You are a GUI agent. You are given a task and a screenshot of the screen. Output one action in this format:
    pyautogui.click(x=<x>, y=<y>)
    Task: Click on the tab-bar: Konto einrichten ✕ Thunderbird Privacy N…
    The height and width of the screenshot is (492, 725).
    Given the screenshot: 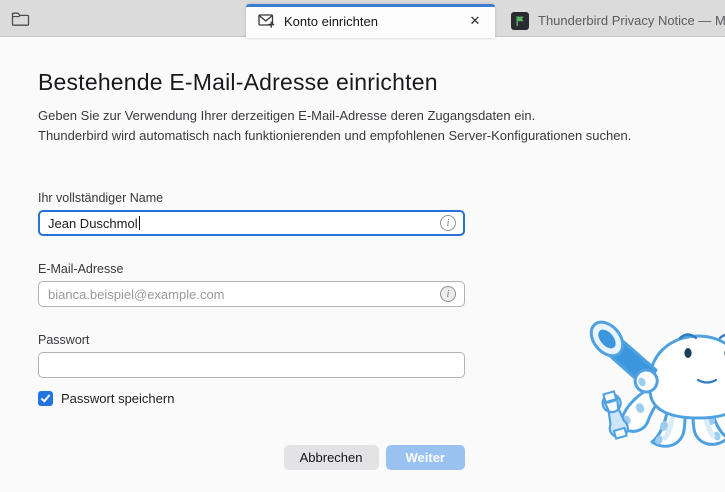 What is the action you would take?
    pyautogui.click(x=362, y=19)
    